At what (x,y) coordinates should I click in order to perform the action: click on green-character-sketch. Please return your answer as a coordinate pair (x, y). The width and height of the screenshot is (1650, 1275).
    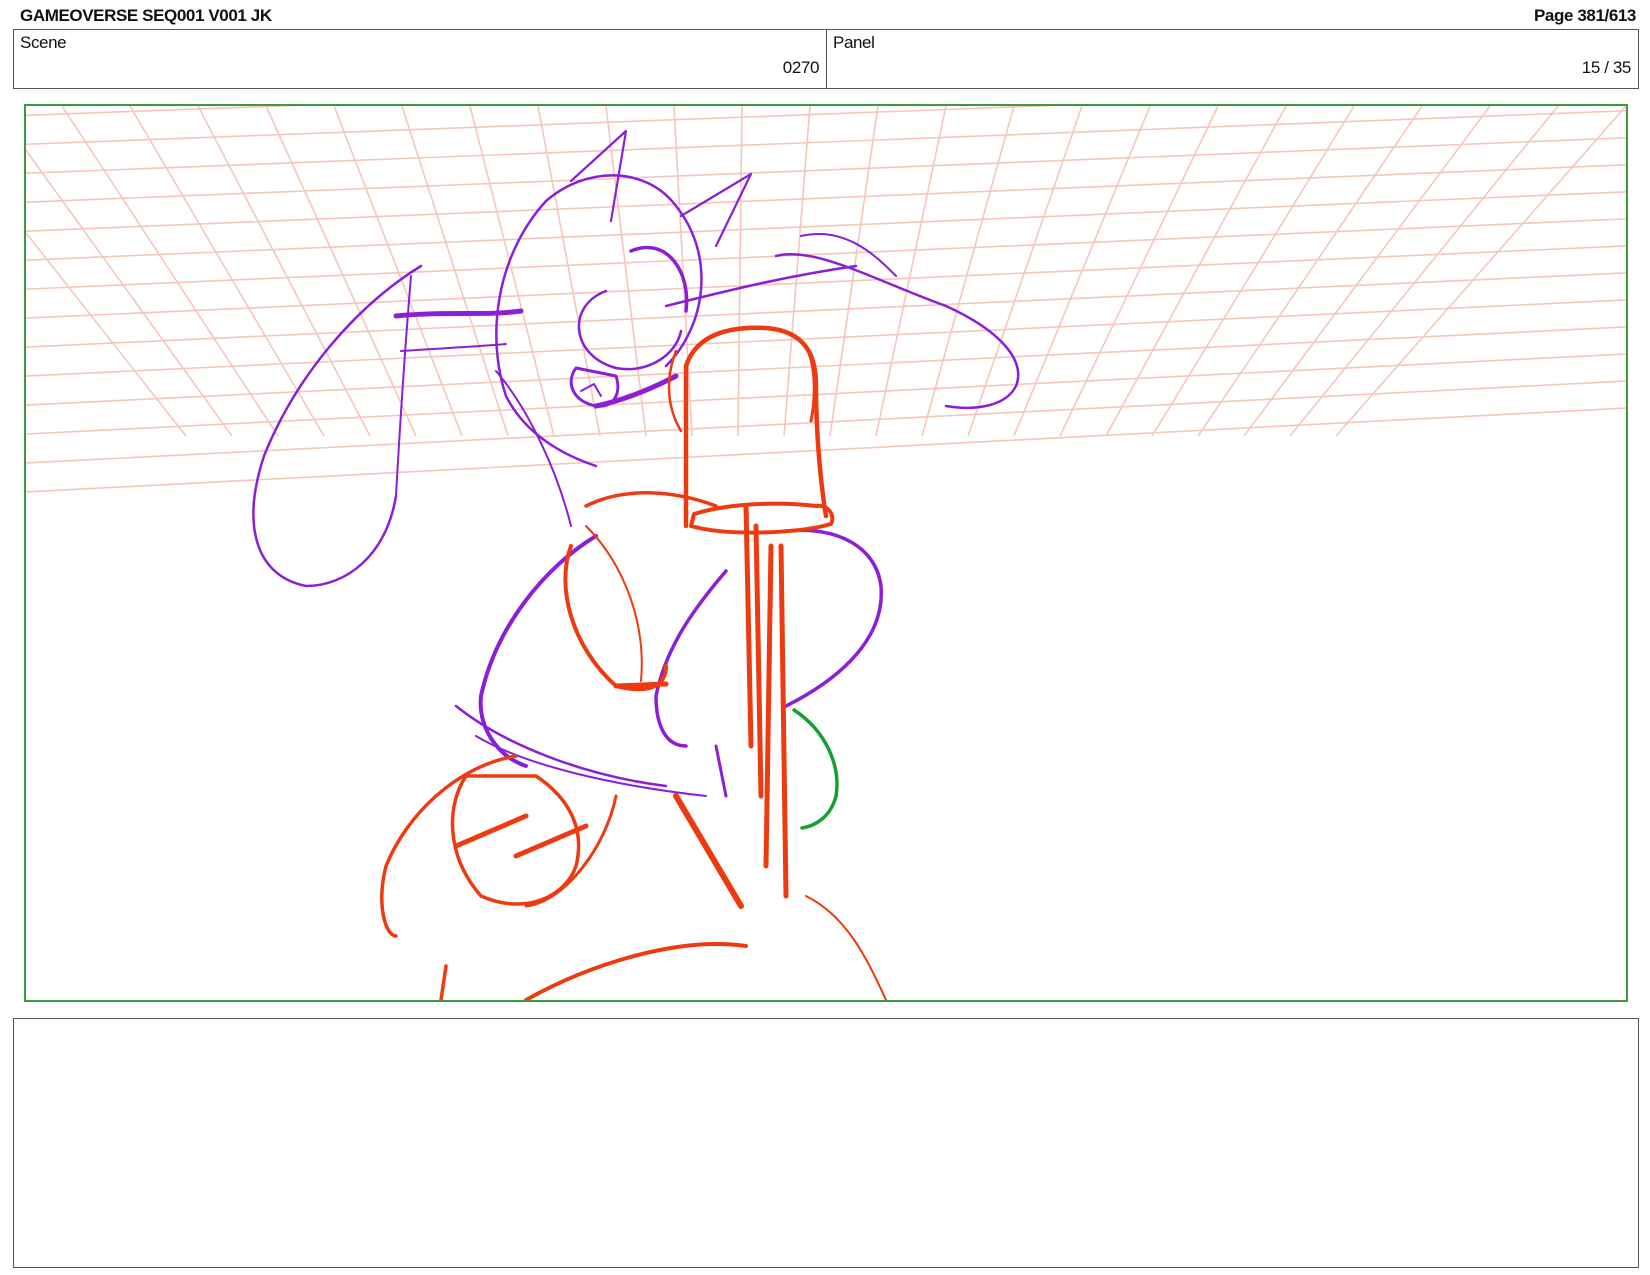
    Looking at the image, I should click on (815, 769).